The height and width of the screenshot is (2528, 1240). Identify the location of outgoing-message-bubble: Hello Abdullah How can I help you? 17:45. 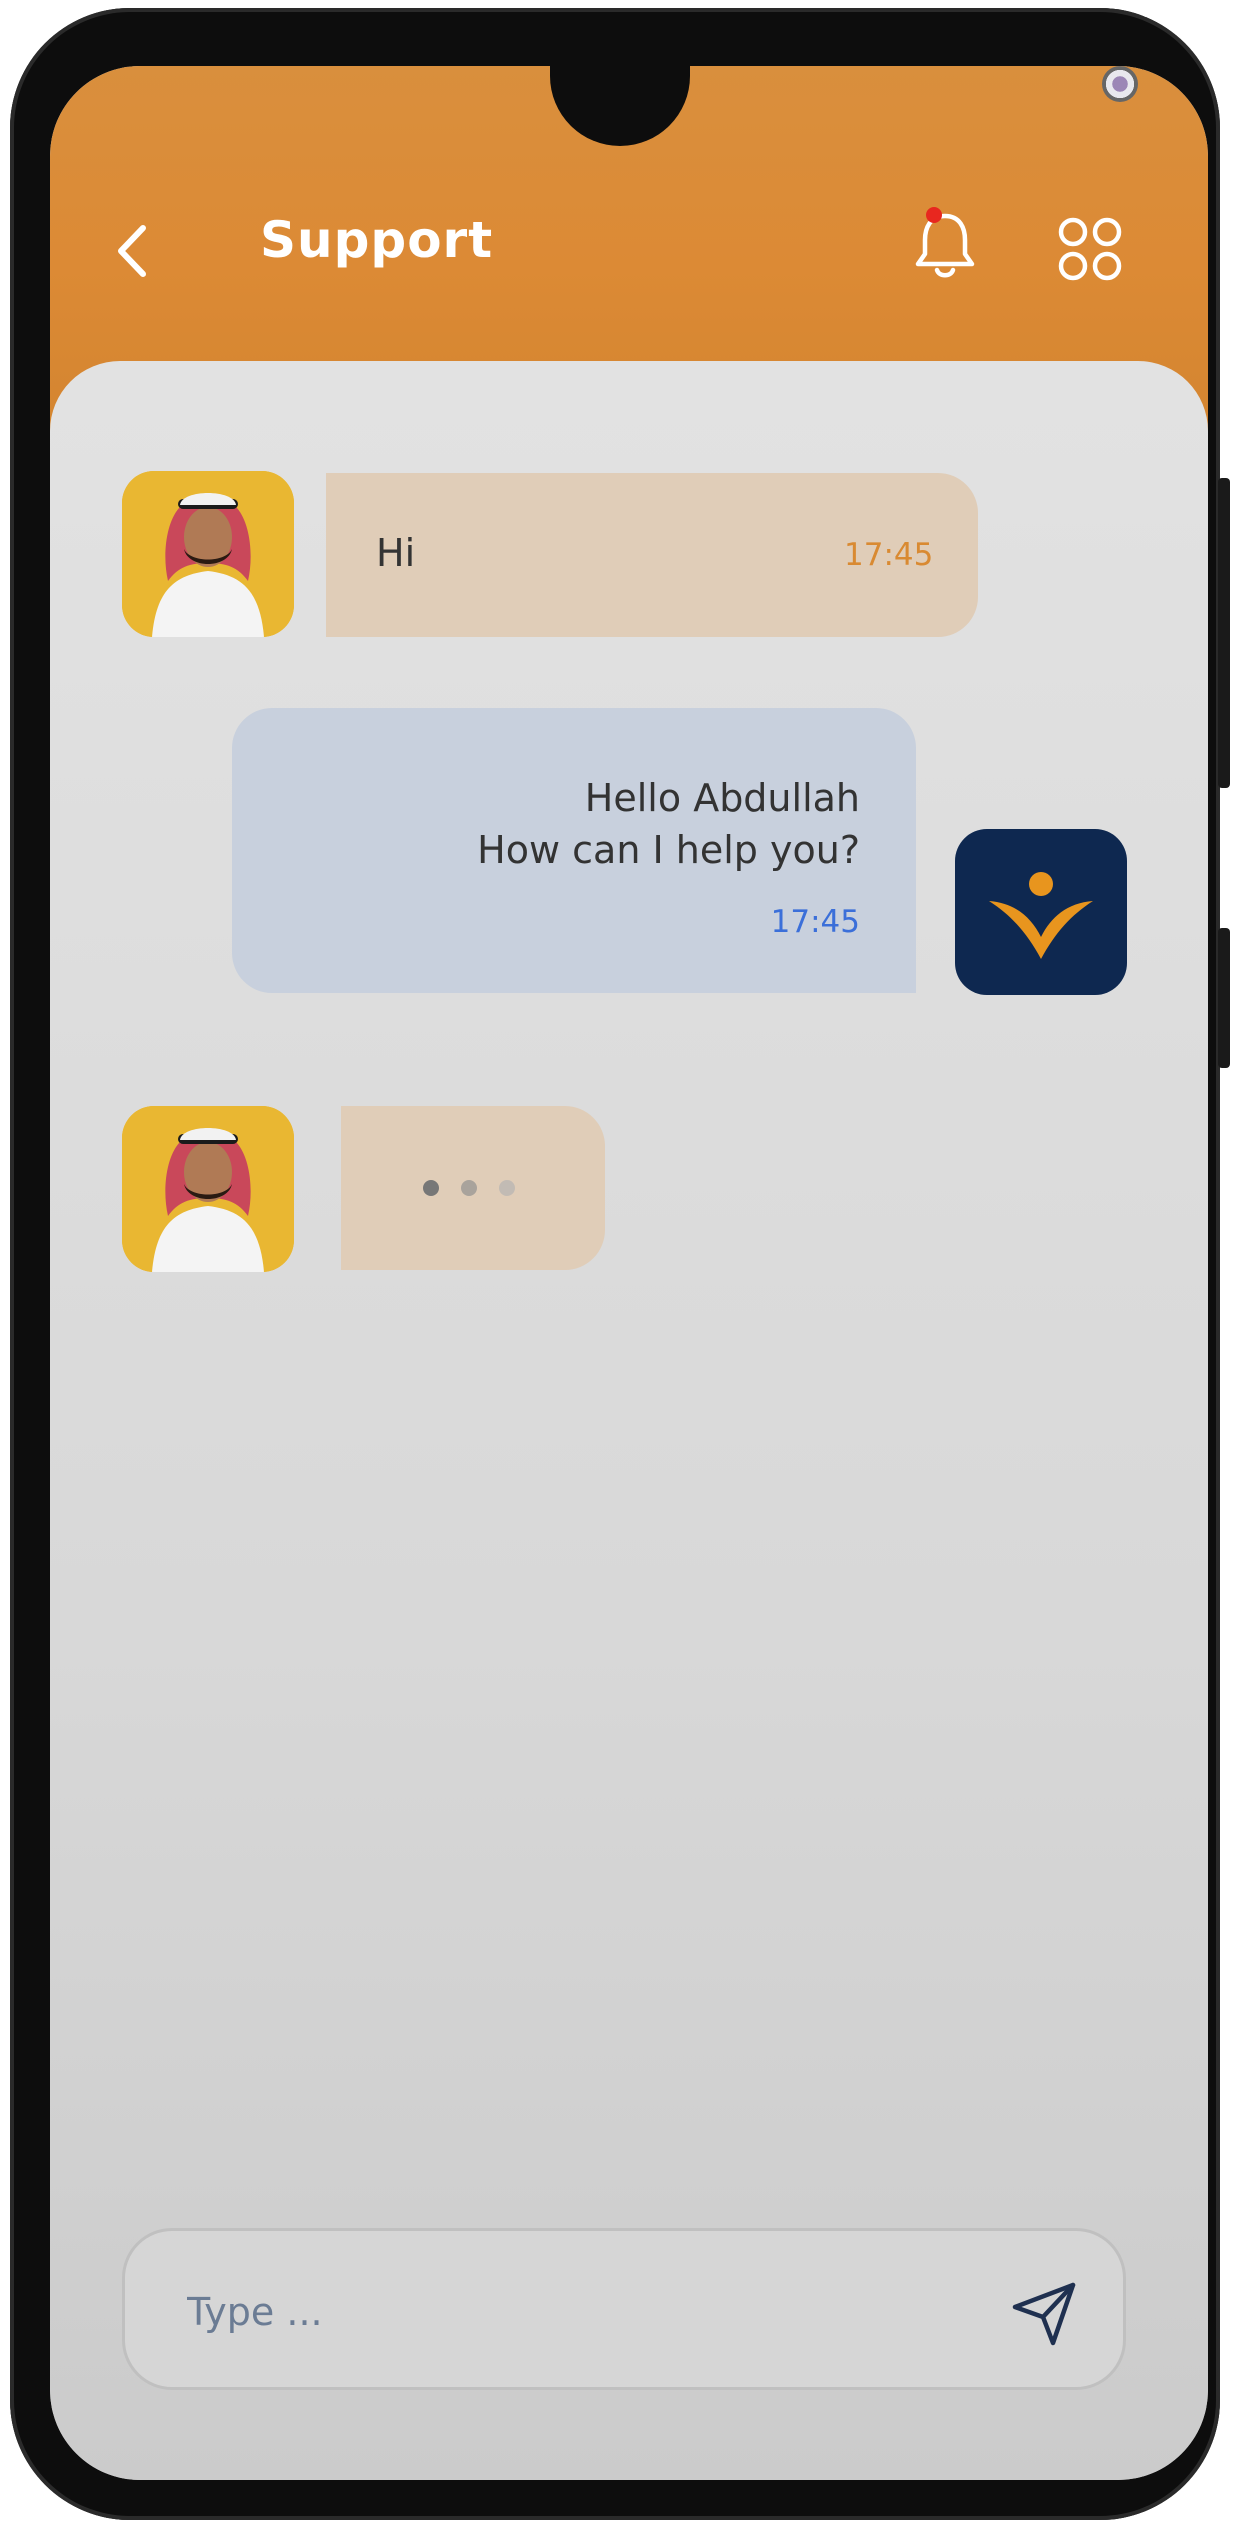
(574, 850).